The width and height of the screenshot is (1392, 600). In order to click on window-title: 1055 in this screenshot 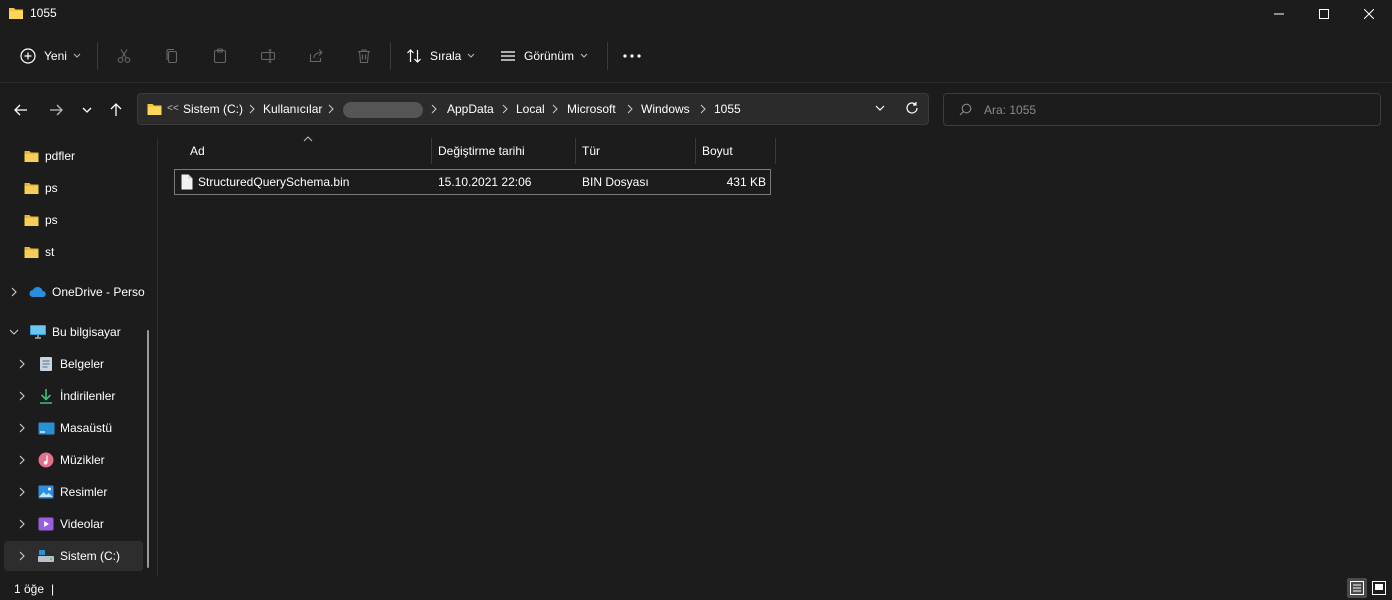, I will do `click(43, 13)`.